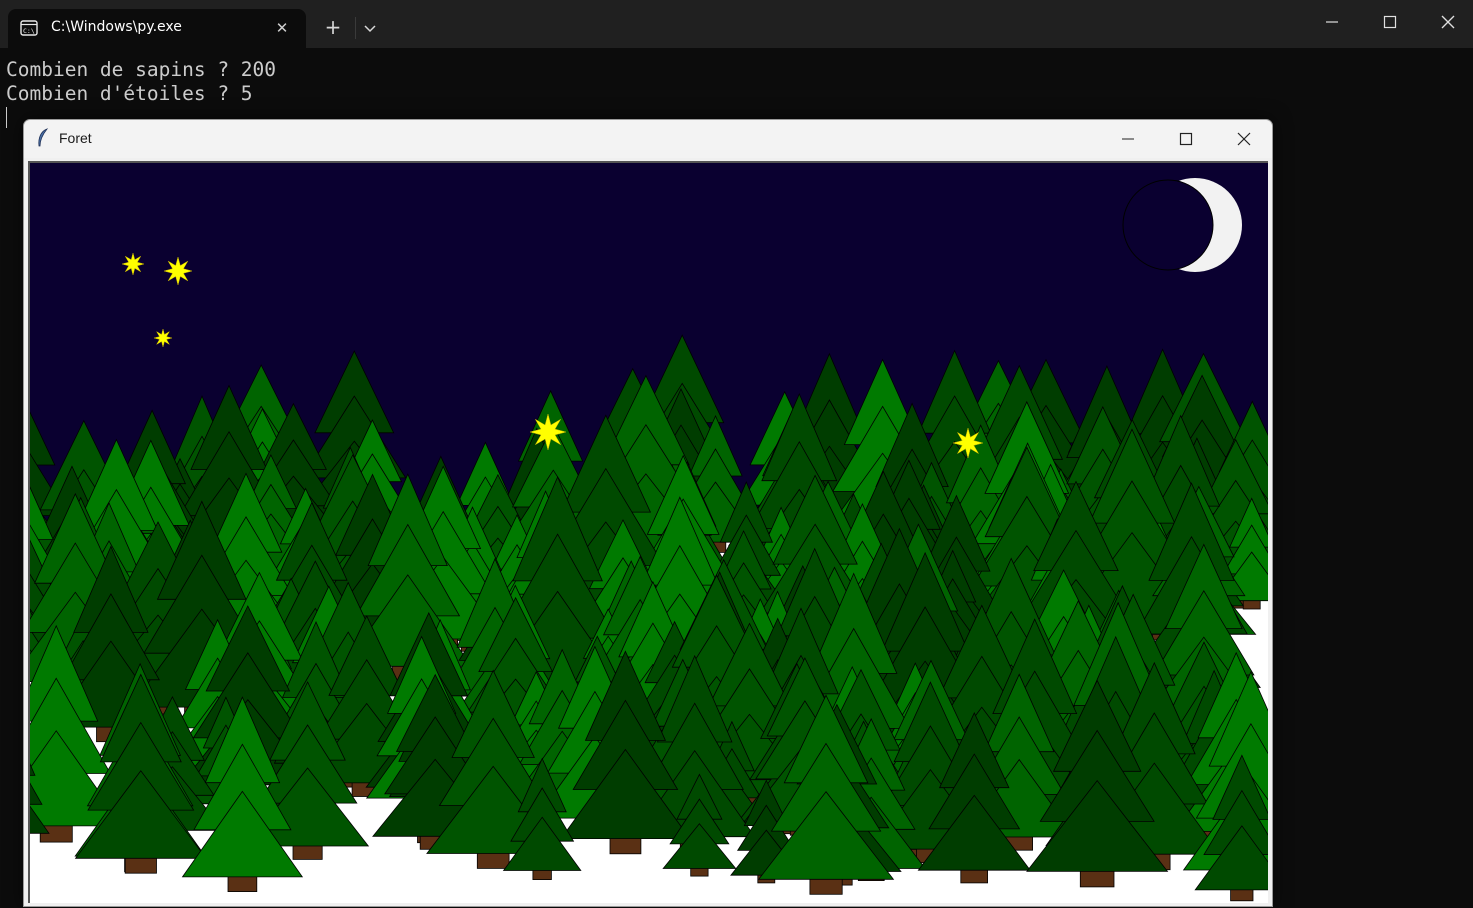  What do you see at coordinates (333, 27) in the screenshot?
I see `new-tab-button: +` at bounding box center [333, 27].